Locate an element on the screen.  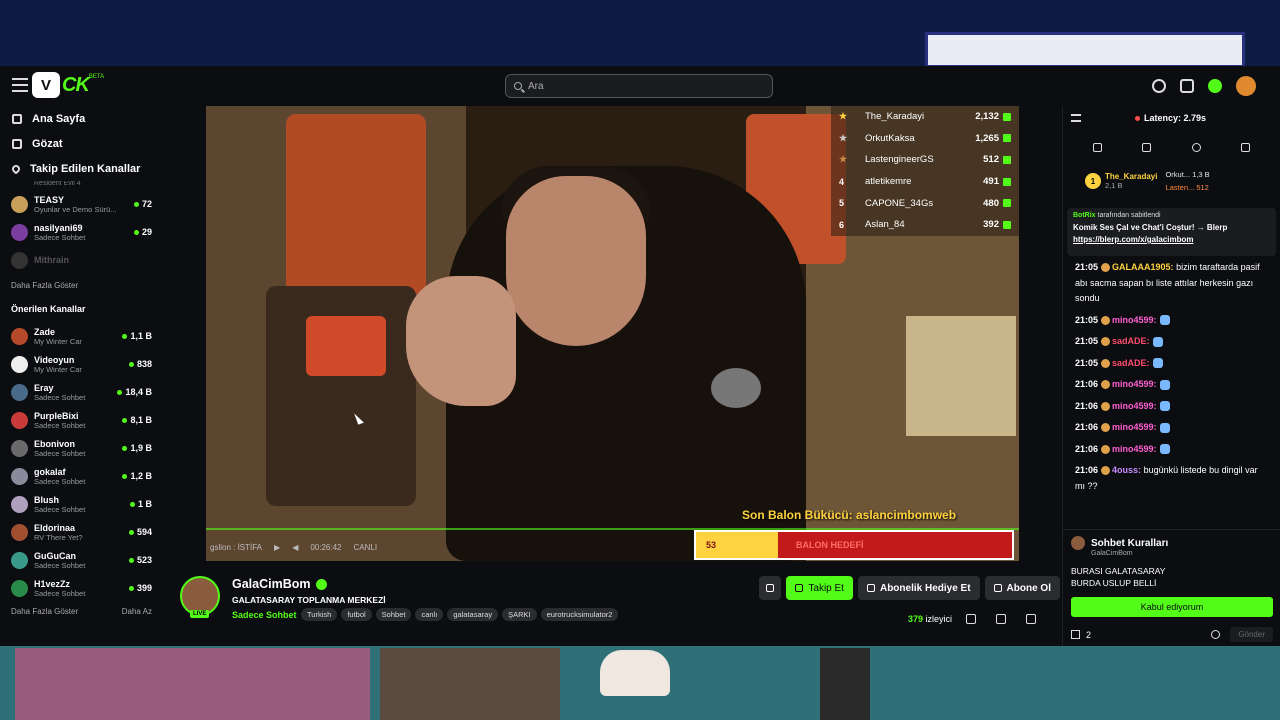
trash-icon is located at coordinates (1147, 147).